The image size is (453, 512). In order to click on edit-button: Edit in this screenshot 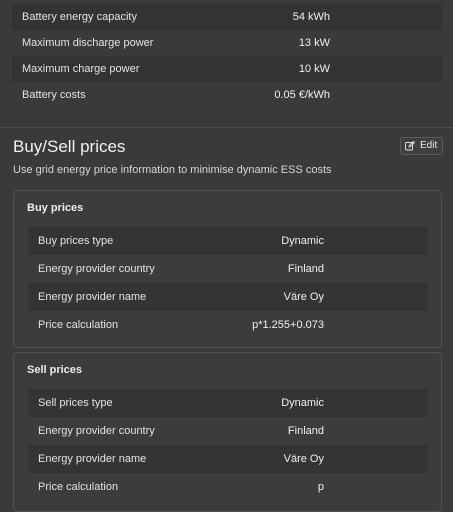, I will do `click(421, 146)`.